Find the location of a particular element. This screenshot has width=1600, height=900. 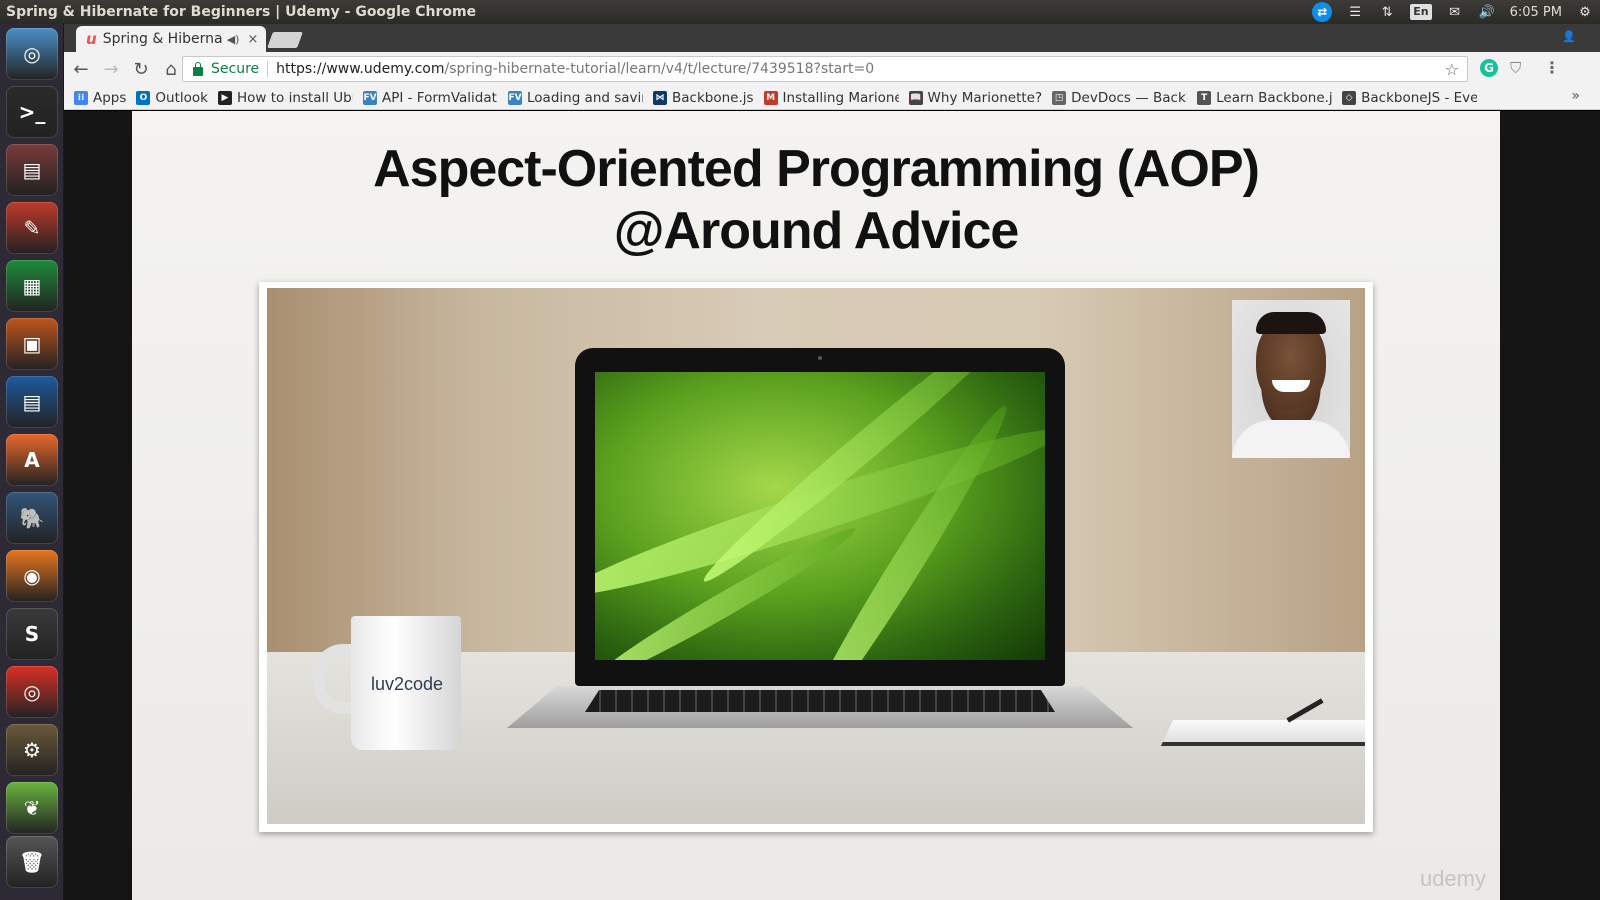

system-settings-icon: ✎ is located at coordinates (32, 228).